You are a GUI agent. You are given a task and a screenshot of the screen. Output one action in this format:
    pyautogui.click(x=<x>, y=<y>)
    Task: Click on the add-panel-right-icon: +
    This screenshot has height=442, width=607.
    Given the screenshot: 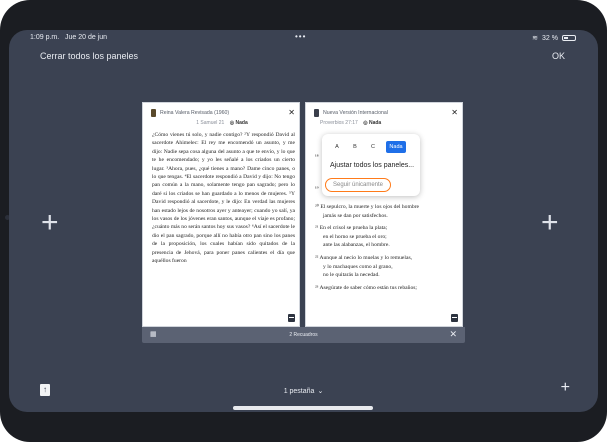 What is the action you would take?
    pyautogui.click(x=550, y=223)
    